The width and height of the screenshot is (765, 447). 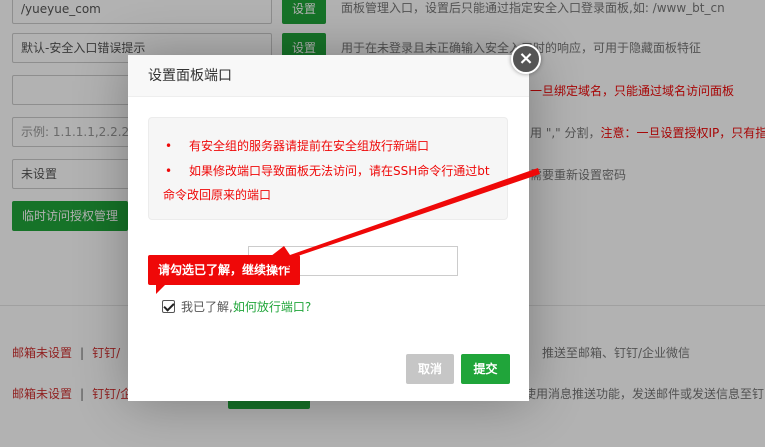 I want to click on warning-text: 有安全组的服务器请提前在安全组放行新端口, so click(x=309, y=146).